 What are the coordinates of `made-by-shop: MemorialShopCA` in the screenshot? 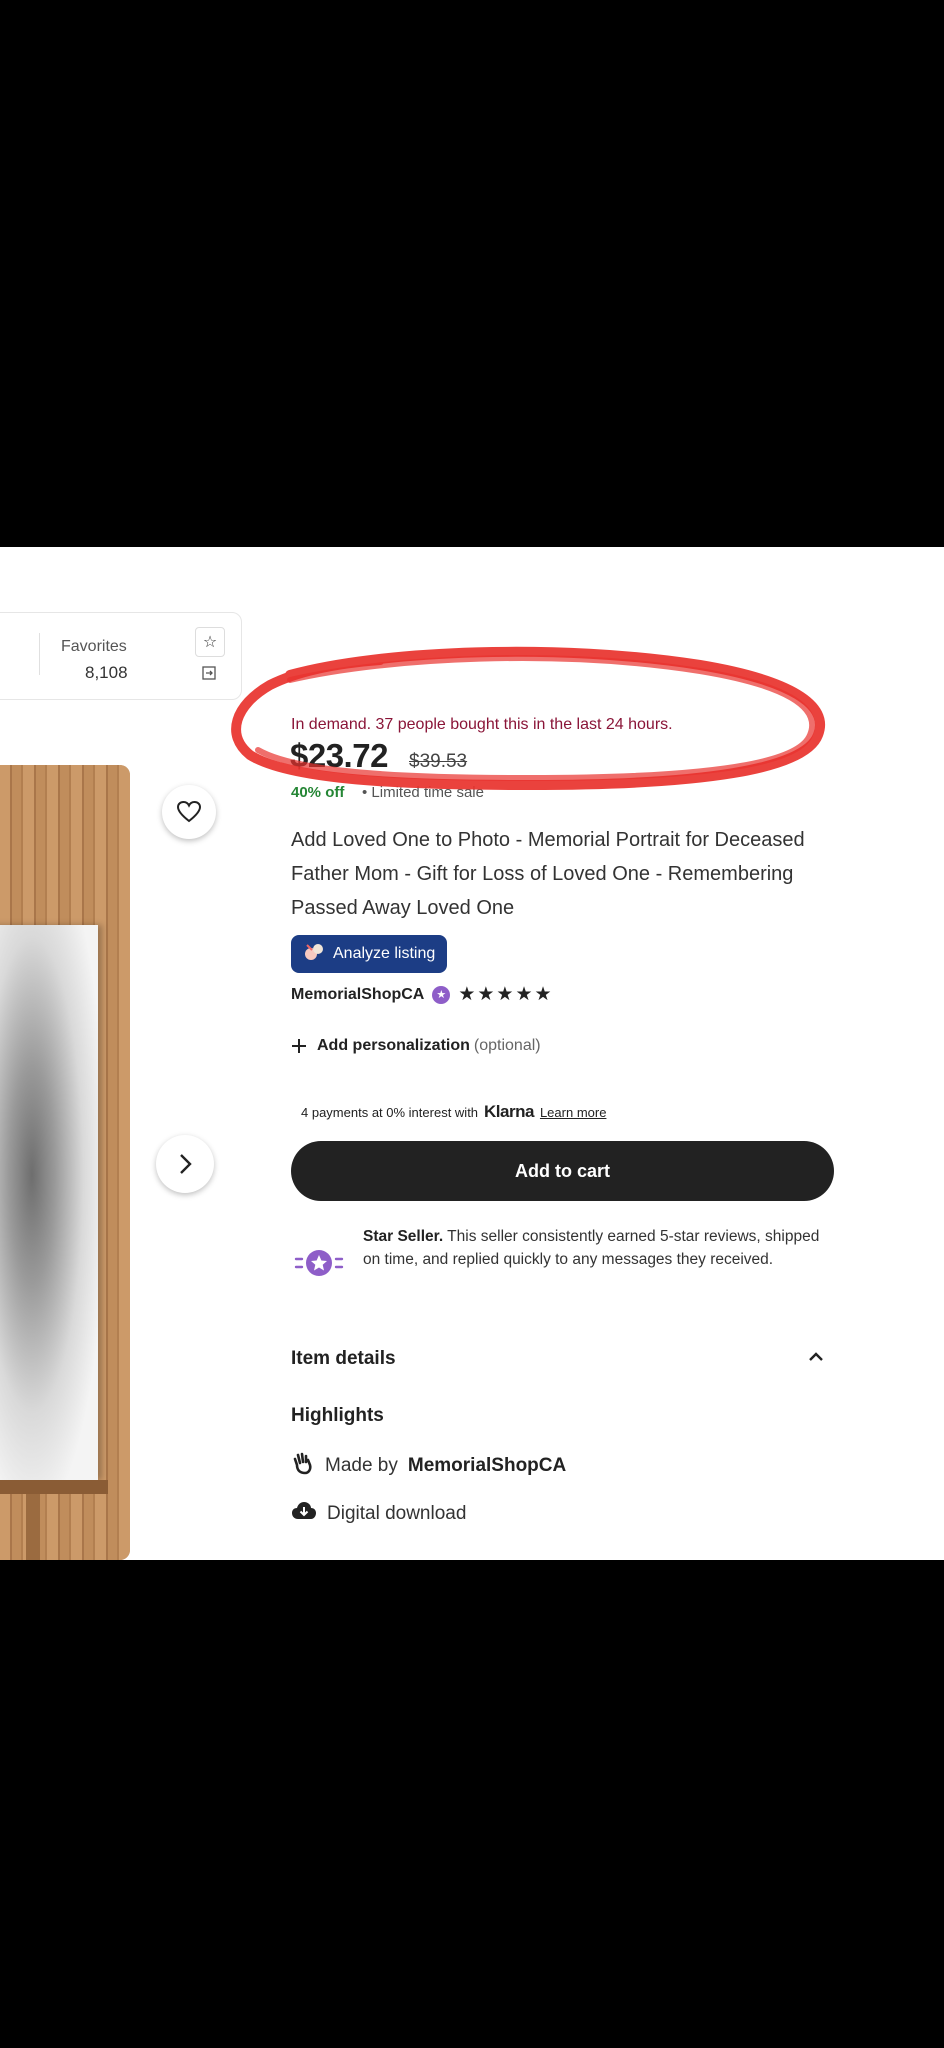 It's located at (487, 1465).